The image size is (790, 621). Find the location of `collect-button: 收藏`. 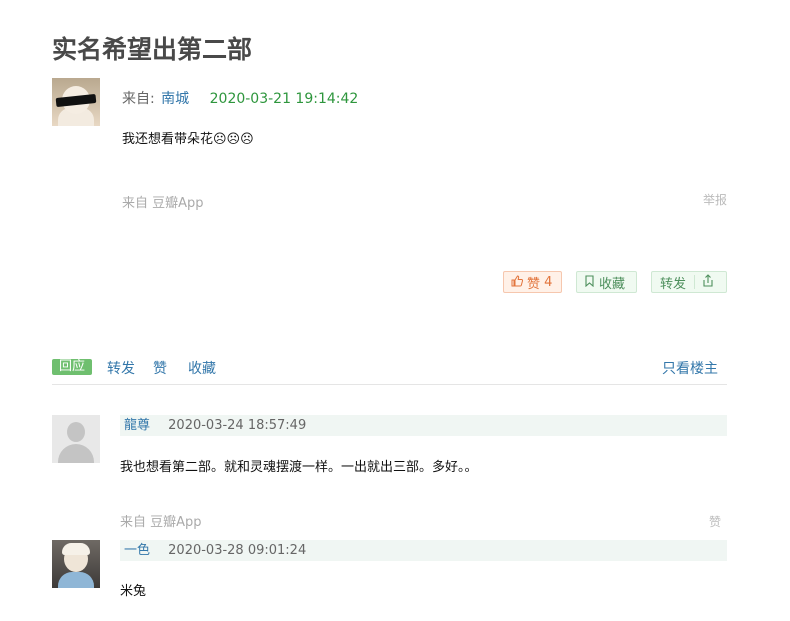

collect-button: 收藏 is located at coordinates (606, 282).